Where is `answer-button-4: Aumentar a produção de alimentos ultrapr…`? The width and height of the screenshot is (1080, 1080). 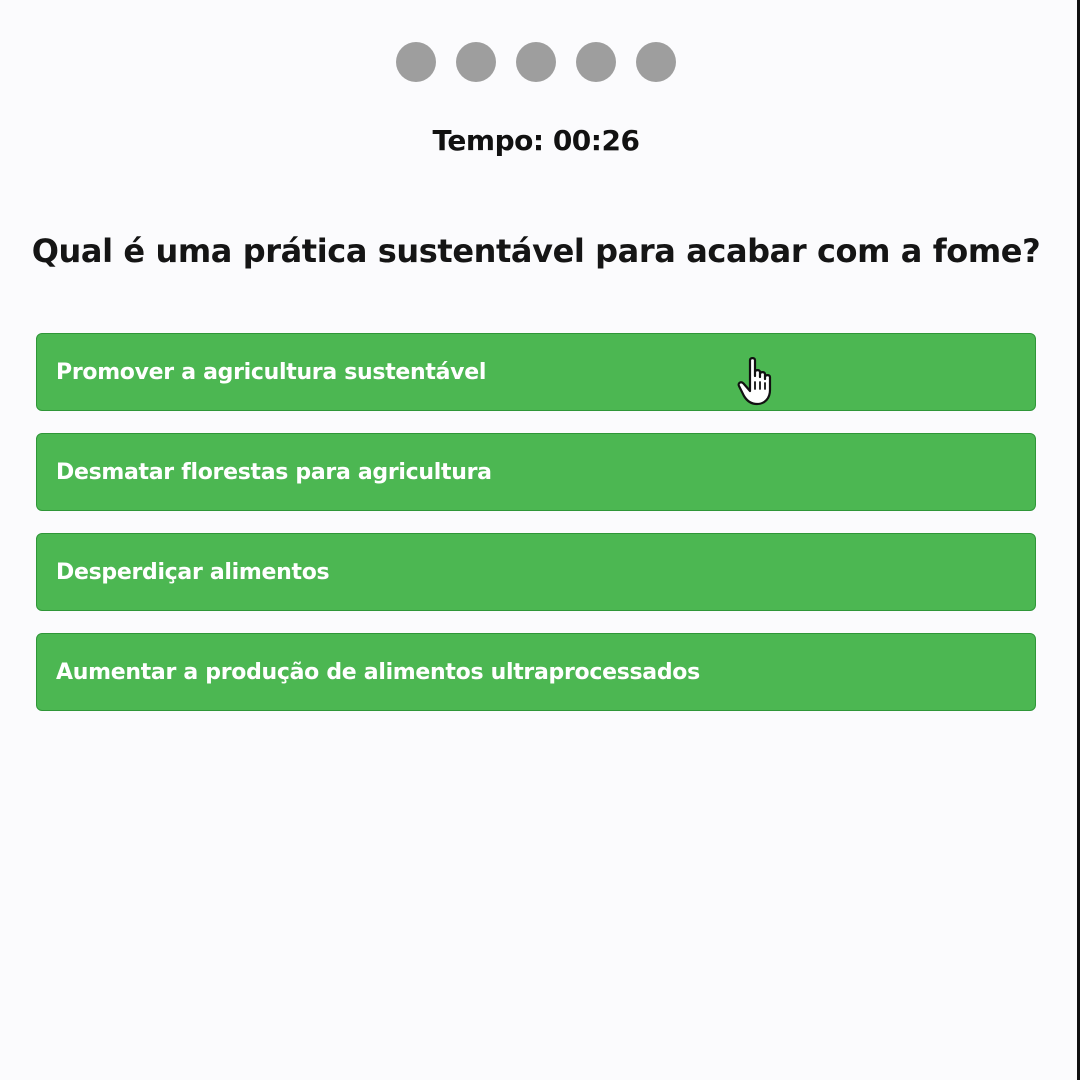 answer-button-4: Aumentar a produção de alimentos ultrapr… is located at coordinates (536, 672).